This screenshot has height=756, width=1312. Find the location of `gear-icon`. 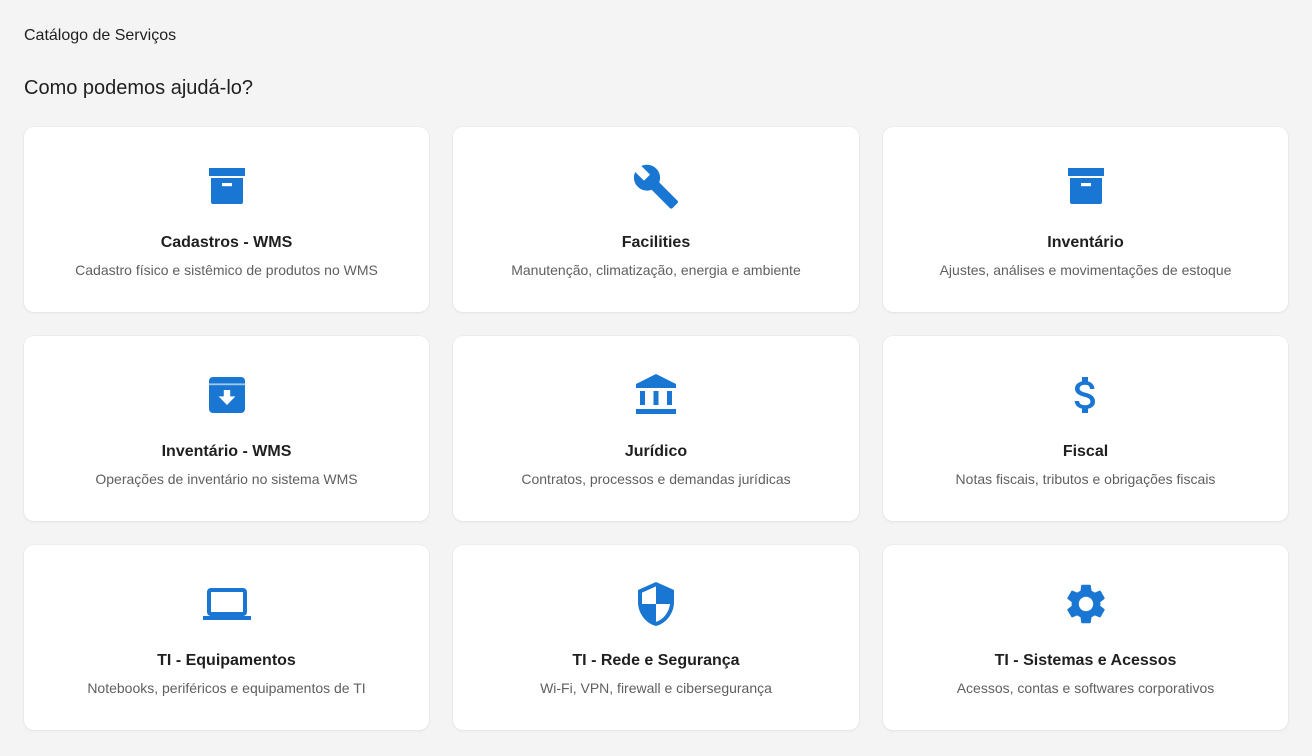

gear-icon is located at coordinates (1086, 604).